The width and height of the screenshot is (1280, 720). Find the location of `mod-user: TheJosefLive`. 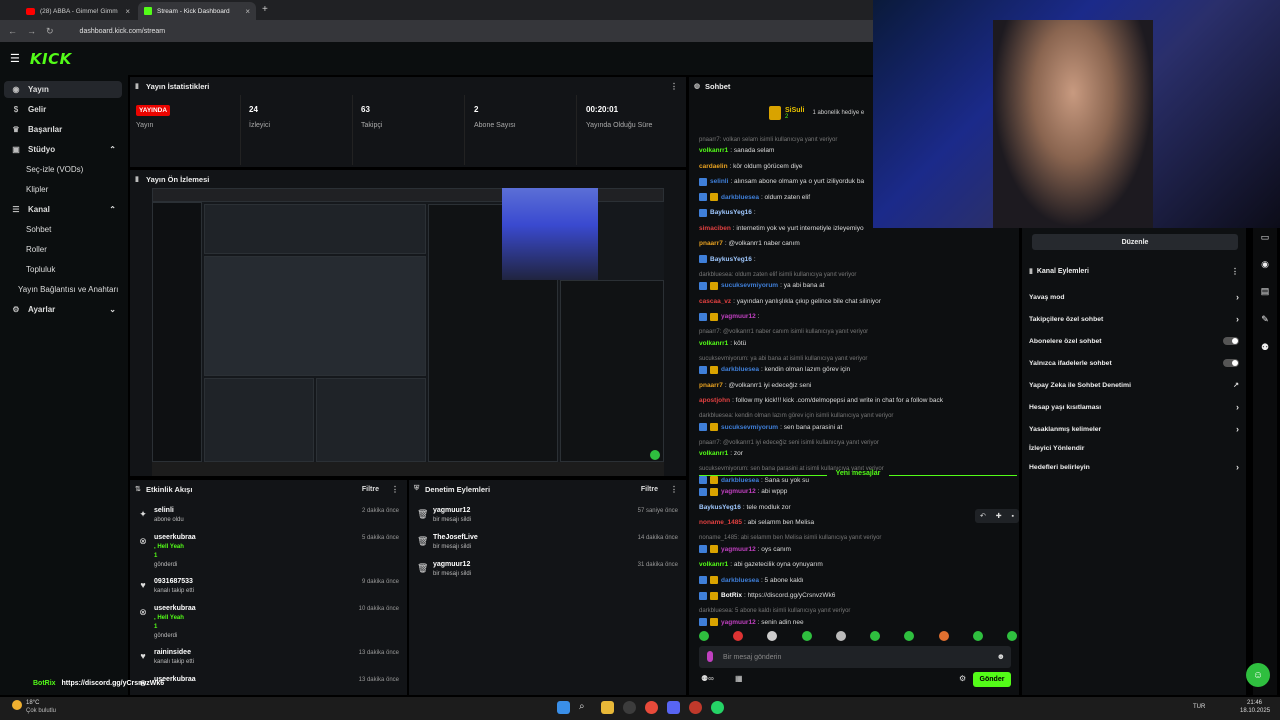

mod-user: TheJosefLive is located at coordinates (455, 537).